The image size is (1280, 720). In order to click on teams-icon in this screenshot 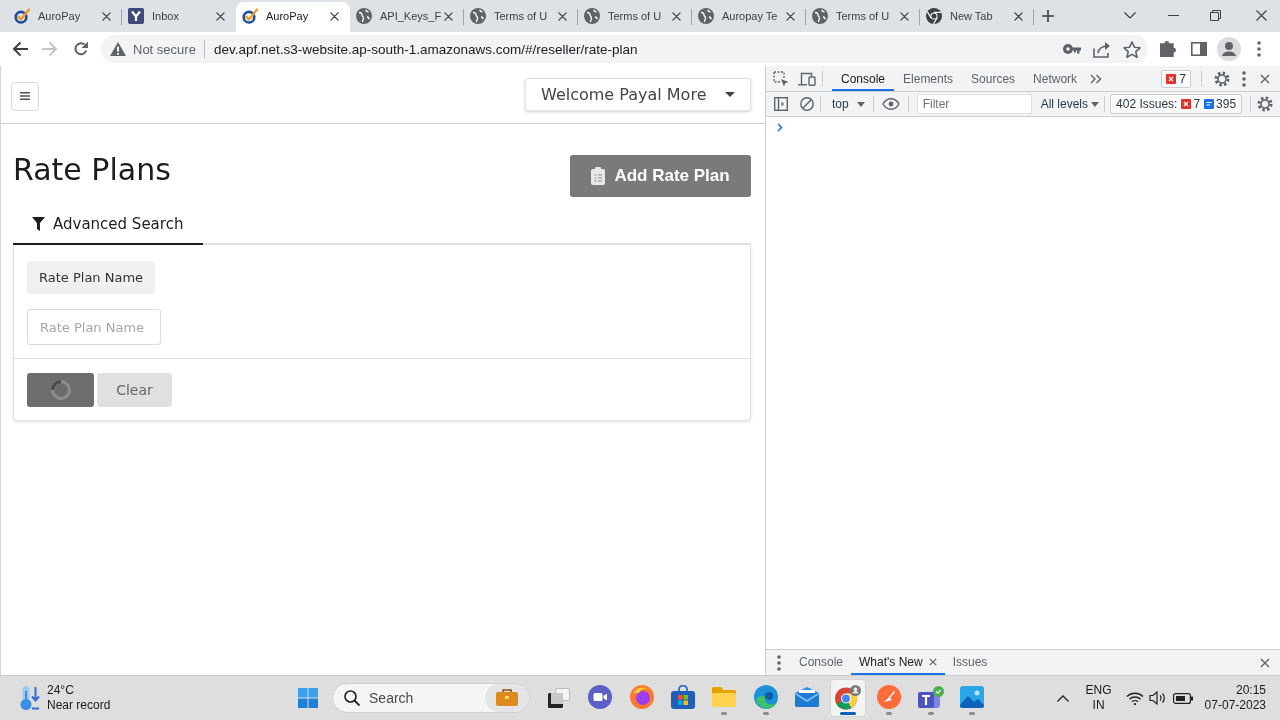, I will do `click(930, 697)`.